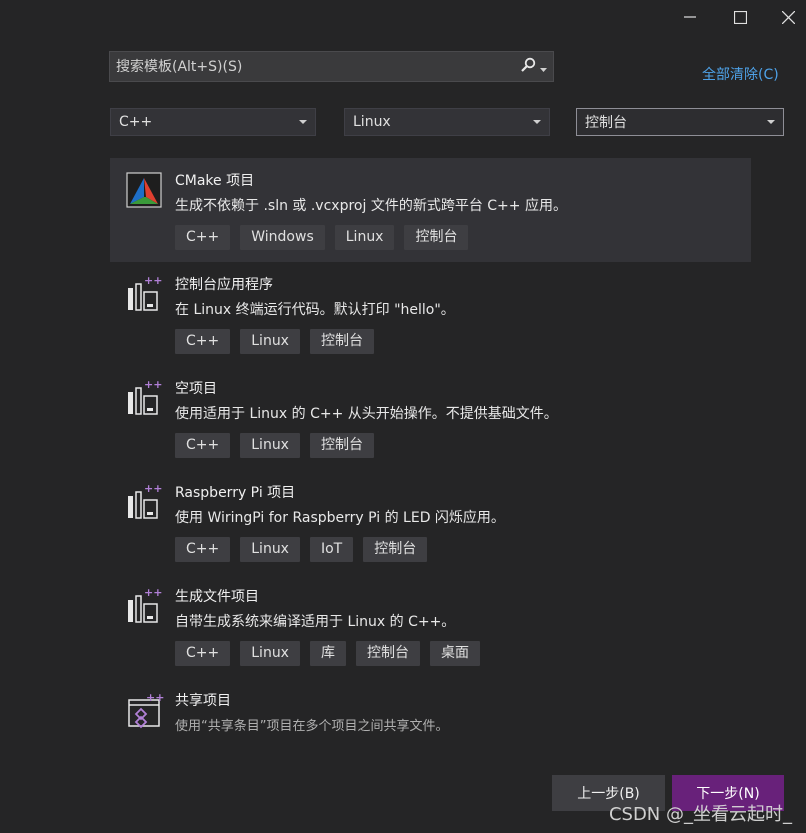 This screenshot has width=806, height=833. What do you see at coordinates (144, 710) in the screenshot?
I see `shared-project-icon: ++` at bounding box center [144, 710].